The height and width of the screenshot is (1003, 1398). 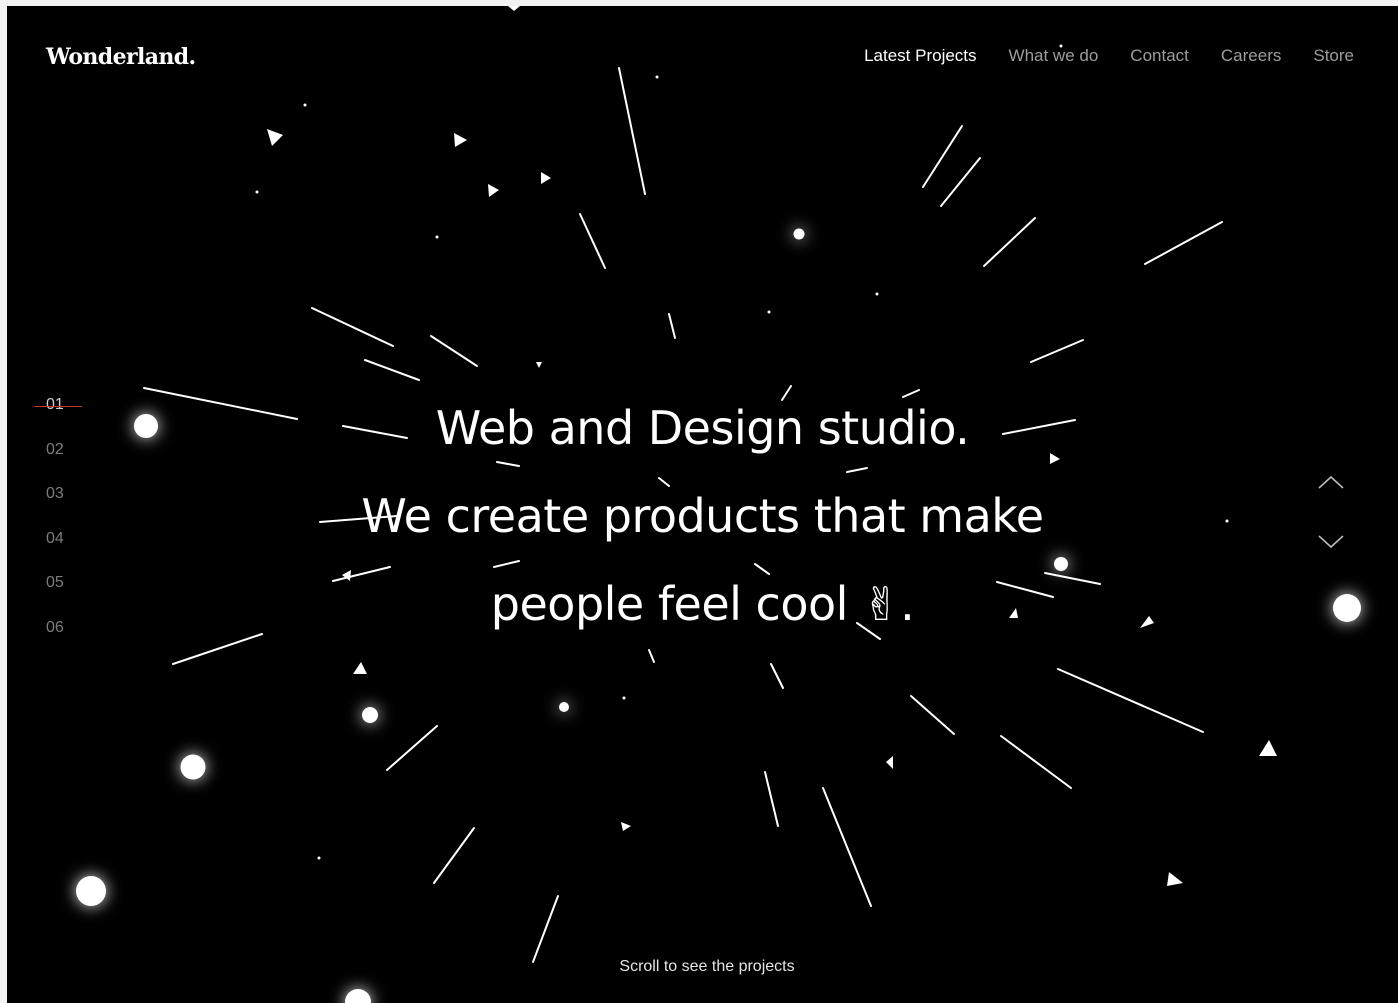 What do you see at coordinates (58, 418) in the screenshot?
I see `pager-item-01: 01` at bounding box center [58, 418].